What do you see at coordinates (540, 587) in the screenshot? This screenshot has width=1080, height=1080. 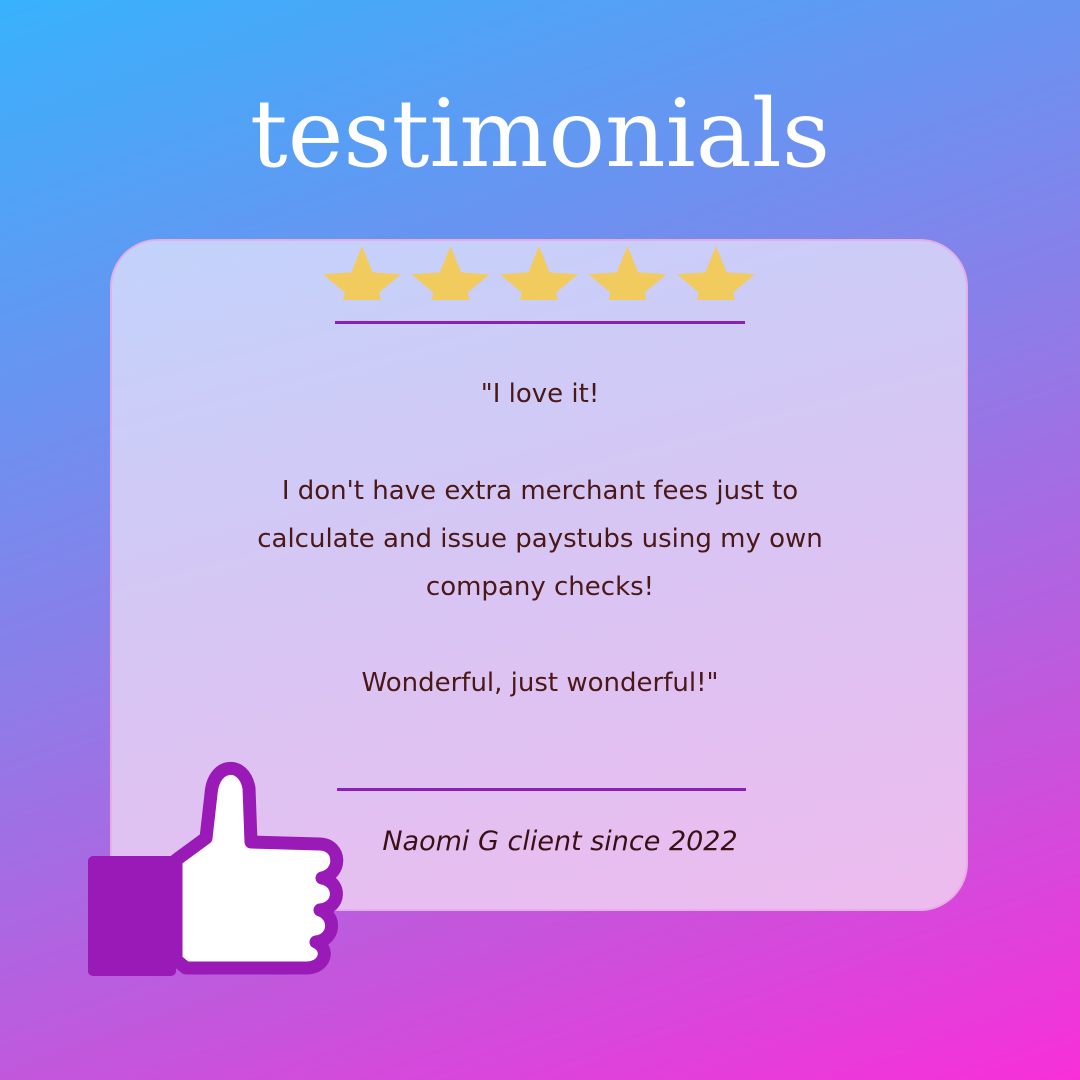 I see `quote-paragraph-line-3: company checks!` at bounding box center [540, 587].